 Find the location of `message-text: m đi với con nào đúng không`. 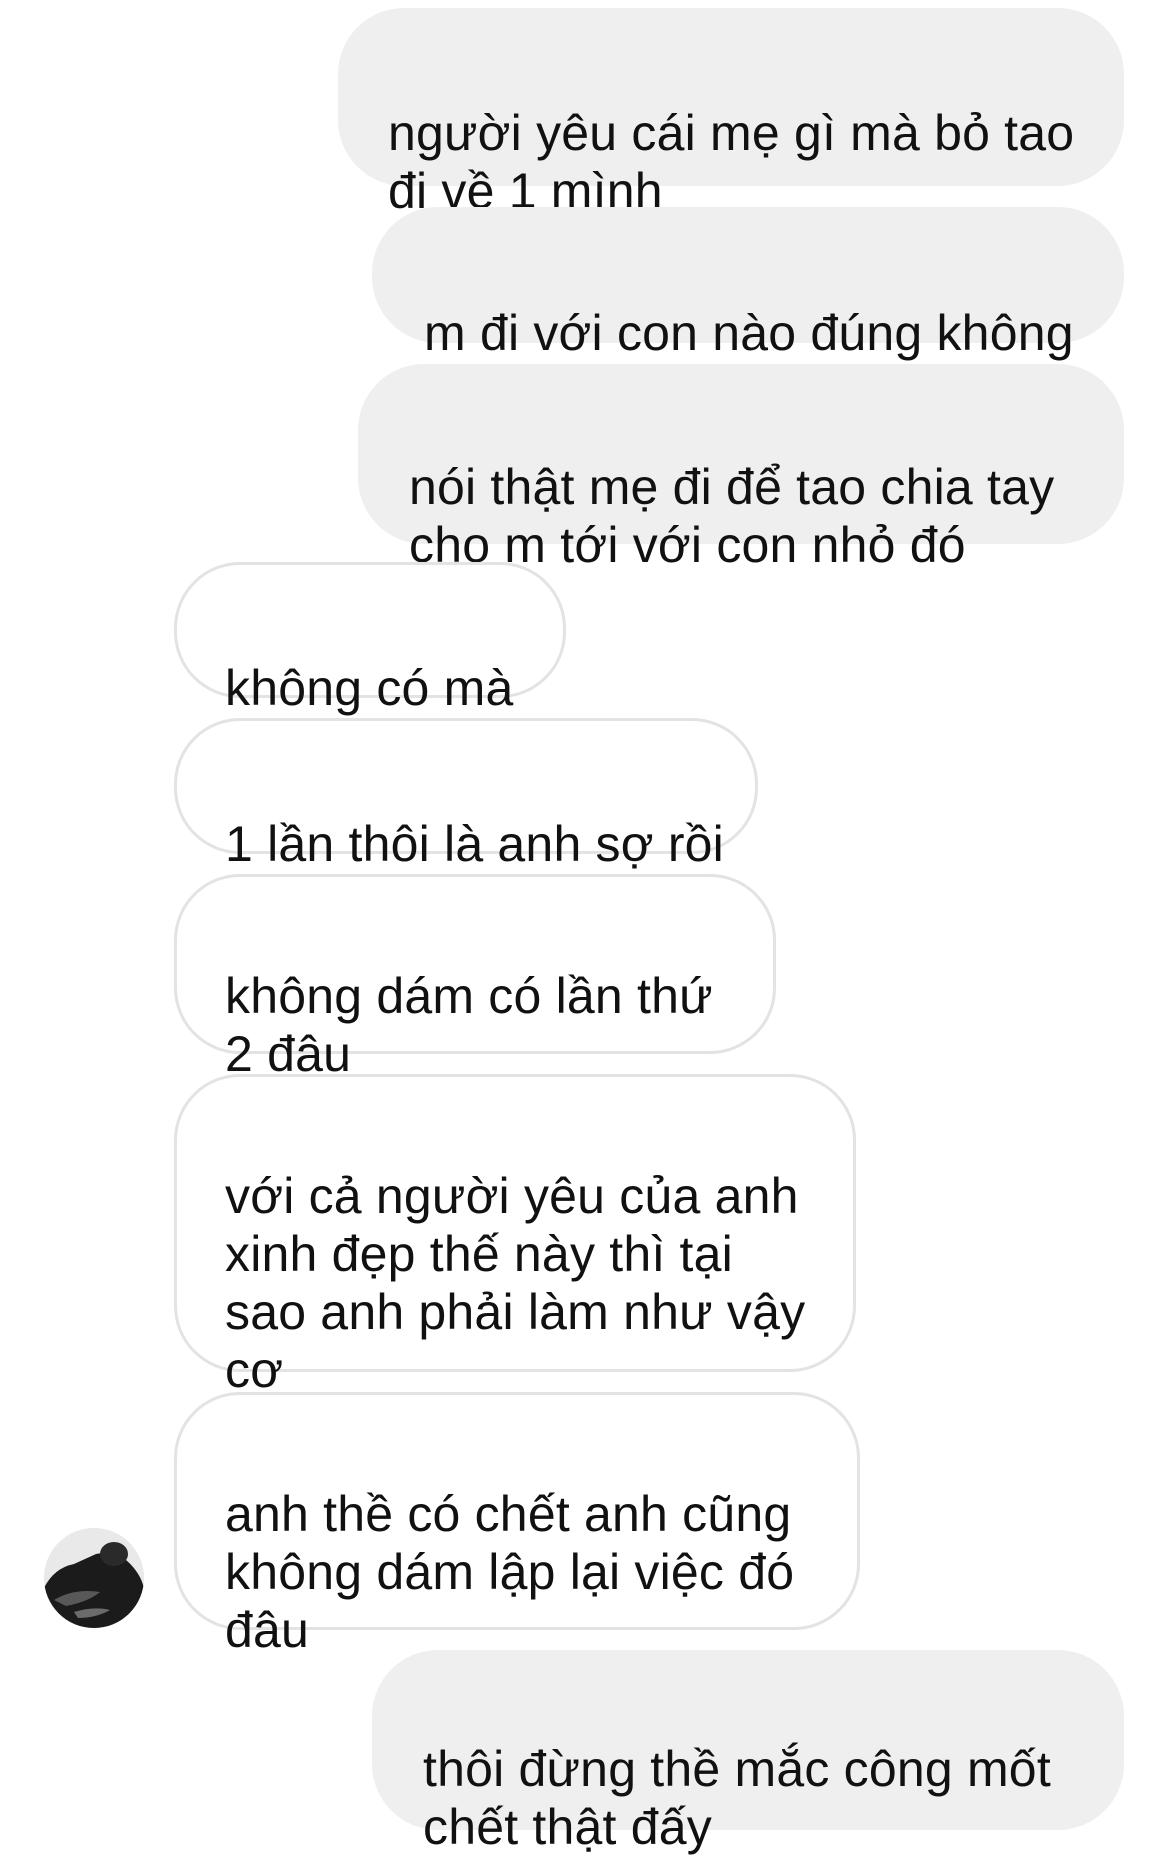

message-text: m đi với con nào đúng không is located at coordinates (749, 333).